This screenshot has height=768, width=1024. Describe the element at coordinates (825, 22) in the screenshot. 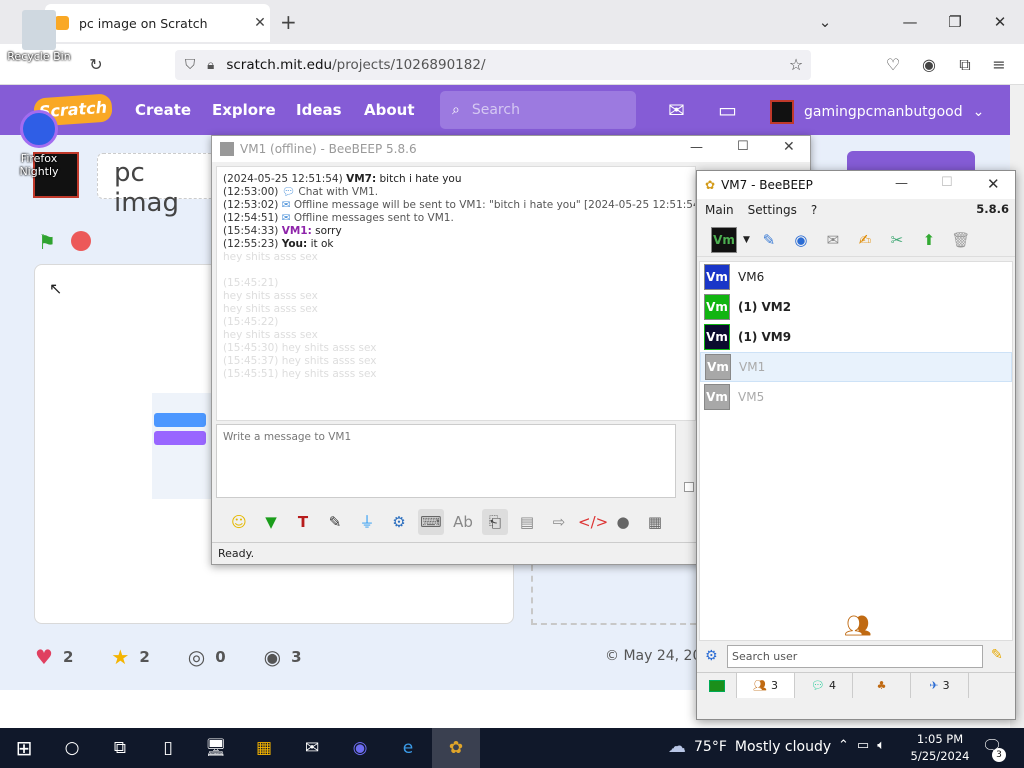

I see `list-tabs-icon: ⌄` at that location.